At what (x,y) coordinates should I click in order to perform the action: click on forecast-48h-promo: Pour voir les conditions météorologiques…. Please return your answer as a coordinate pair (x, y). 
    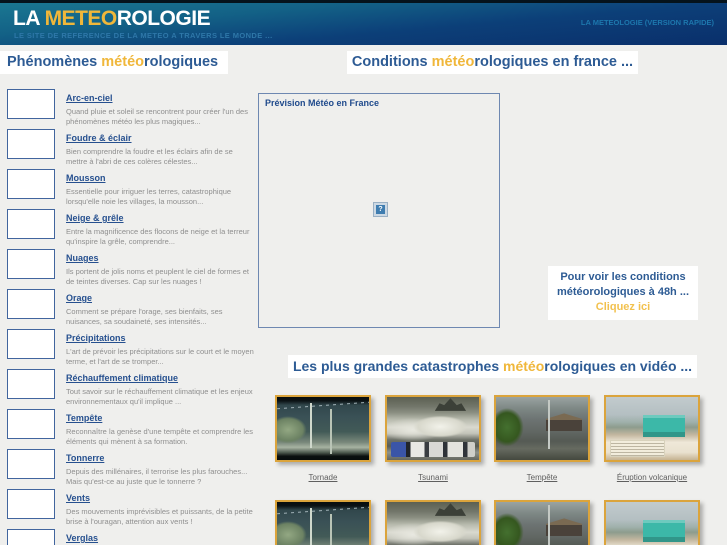
    Looking at the image, I should click on (623, 293).